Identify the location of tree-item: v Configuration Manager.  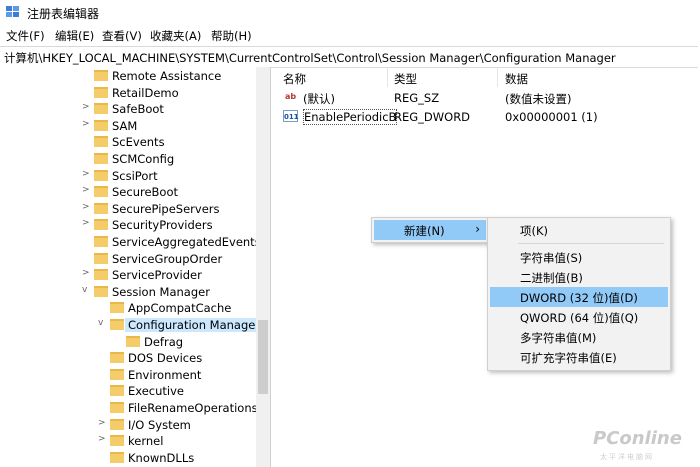
(184, 326).